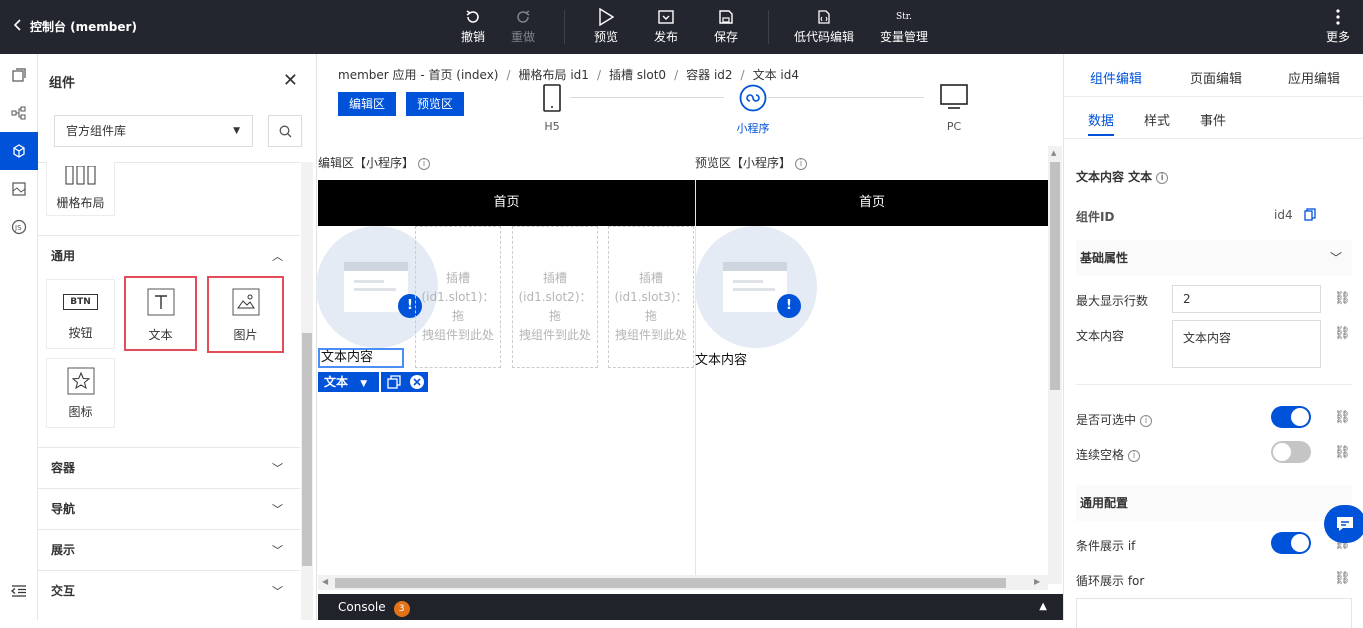 The image size is (1363, 628). Describe the element at coordinates (1214, 258) in the screenshot. I see `basic-props-section: 基础属性 ﹀` at that location.